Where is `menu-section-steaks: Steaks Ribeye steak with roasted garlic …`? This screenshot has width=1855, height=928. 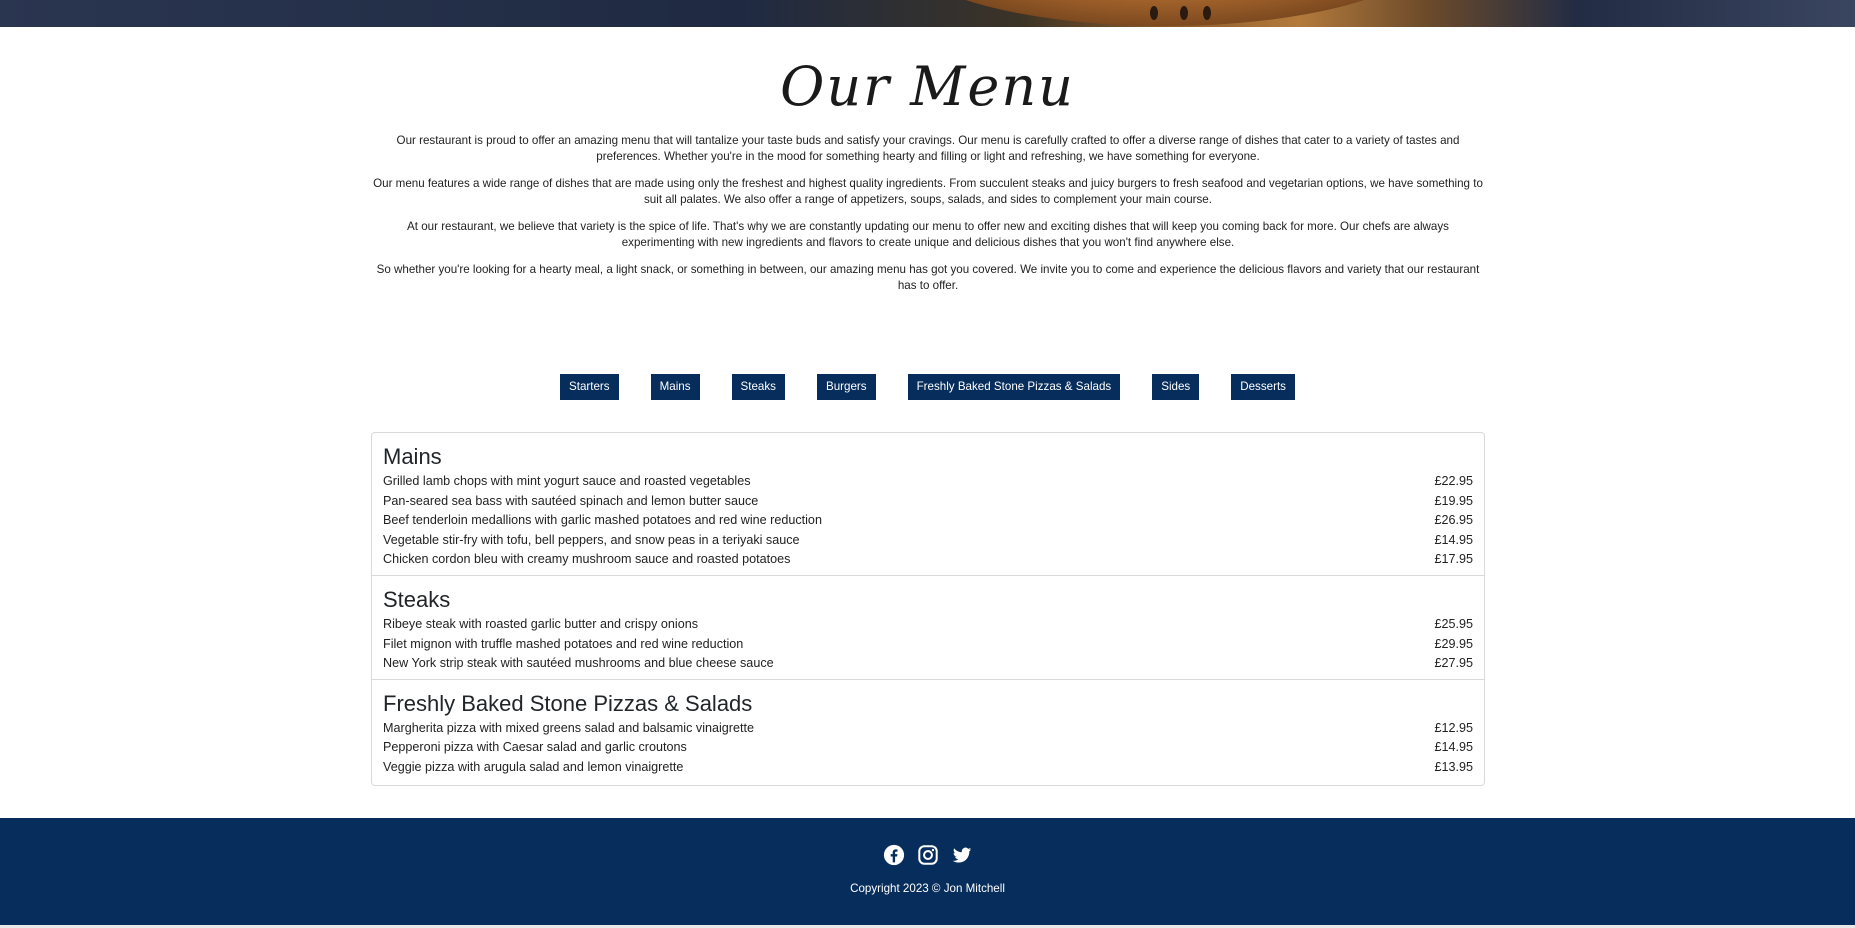
menu-section-steaks: Steaks Ribeye steak with roasted garlic … is located at coordinates (928, 628).